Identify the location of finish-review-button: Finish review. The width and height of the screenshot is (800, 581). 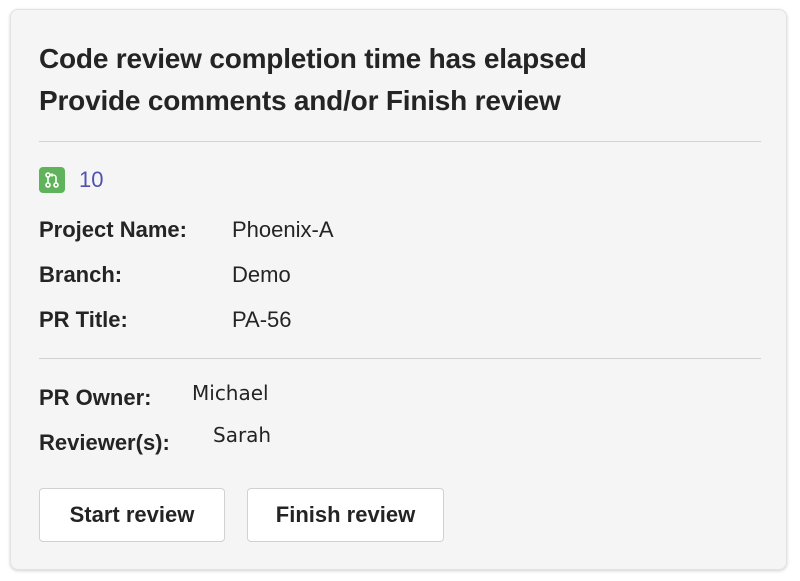
(345, 515).